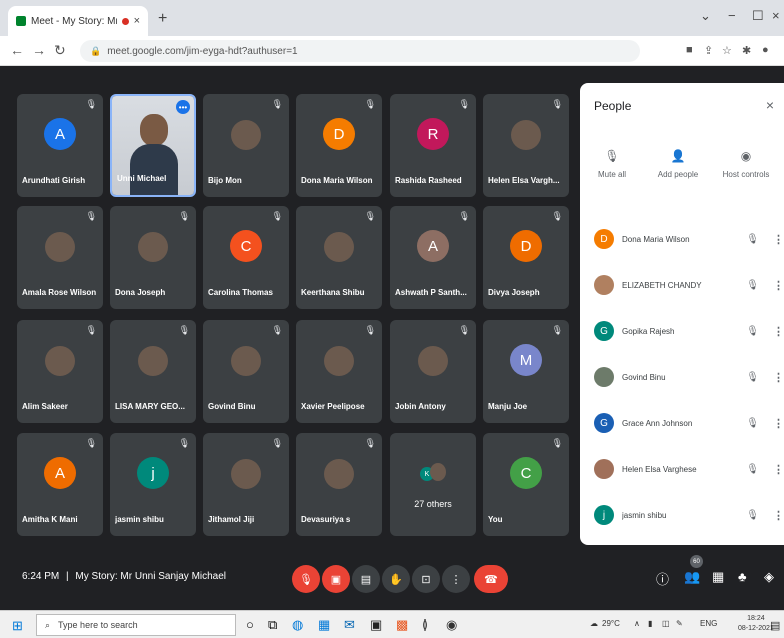 Image resolution: width=784 pixels, height=638 pixels. What do you see at coordinates (682, 331) in the screenshot?
I see `people-list-item: G Gopika Rajesh 🎙 ⋮` at bounding box center [682, 331].